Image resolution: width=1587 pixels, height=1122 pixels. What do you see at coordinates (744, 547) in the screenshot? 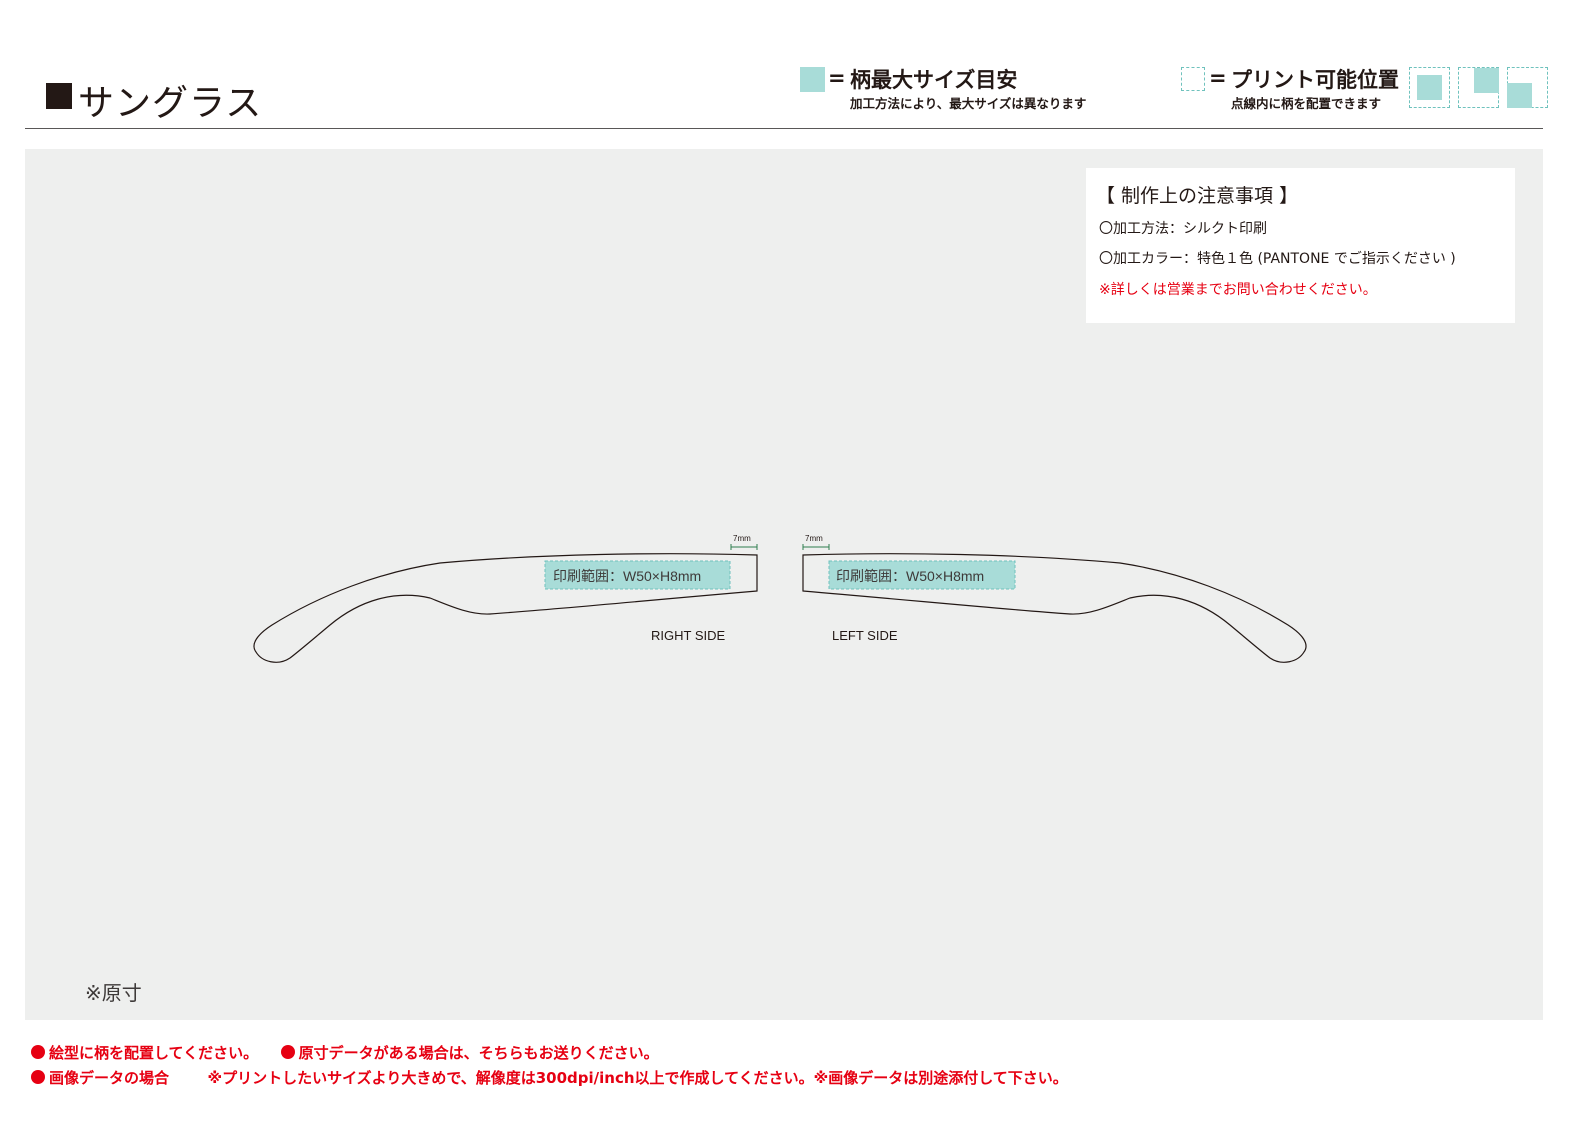
I see `right-dimension-marker` at bounding box center [744, 547].